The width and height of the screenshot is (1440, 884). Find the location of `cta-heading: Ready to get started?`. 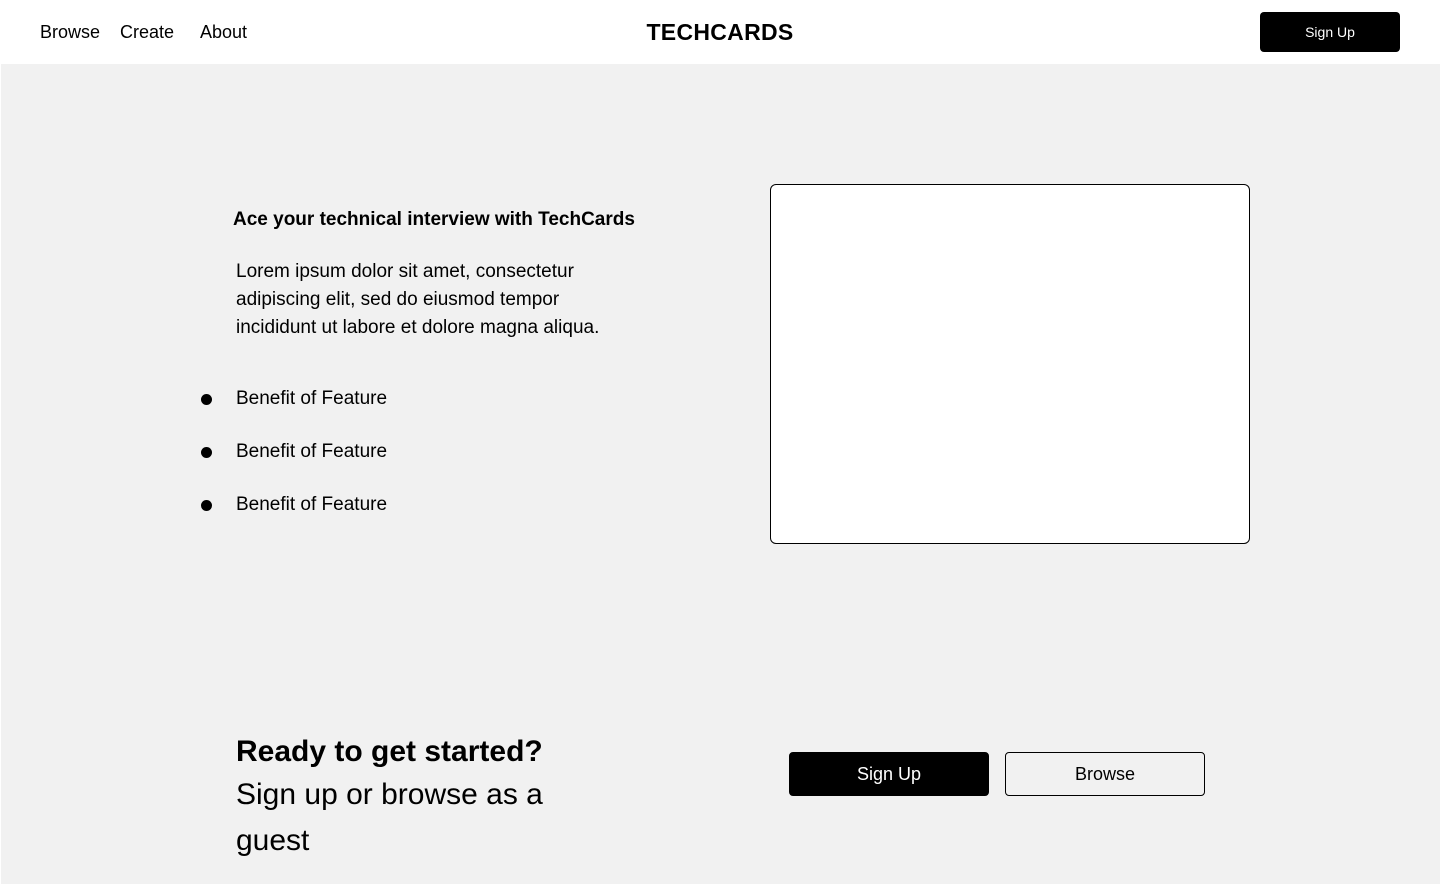

cta-heading: Ready to get started? is located at coordinates (389, 751).